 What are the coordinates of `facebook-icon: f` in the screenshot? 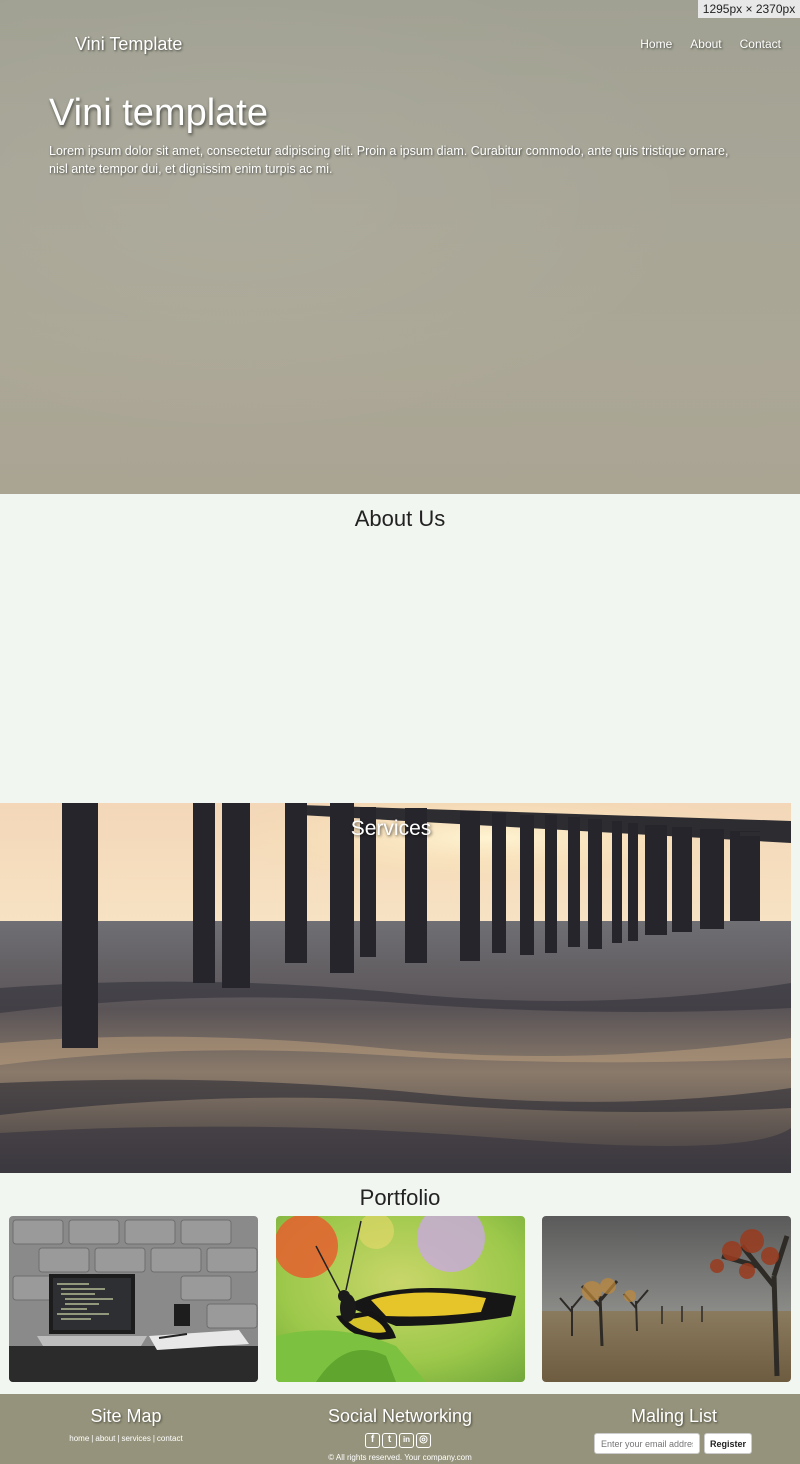 It's located at (372, 1440).